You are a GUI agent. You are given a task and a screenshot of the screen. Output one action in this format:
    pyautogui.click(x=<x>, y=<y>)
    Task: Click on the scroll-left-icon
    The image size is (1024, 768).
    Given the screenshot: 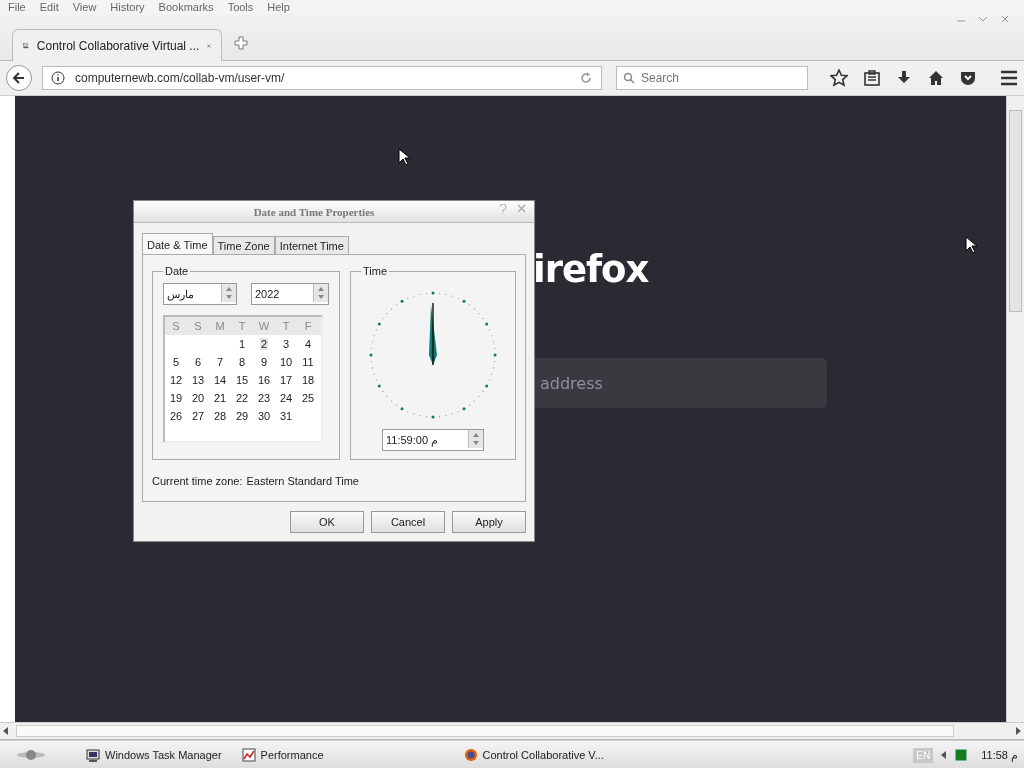 What is the action you would take?
    pyautogui.click(x=6, y=731)
    